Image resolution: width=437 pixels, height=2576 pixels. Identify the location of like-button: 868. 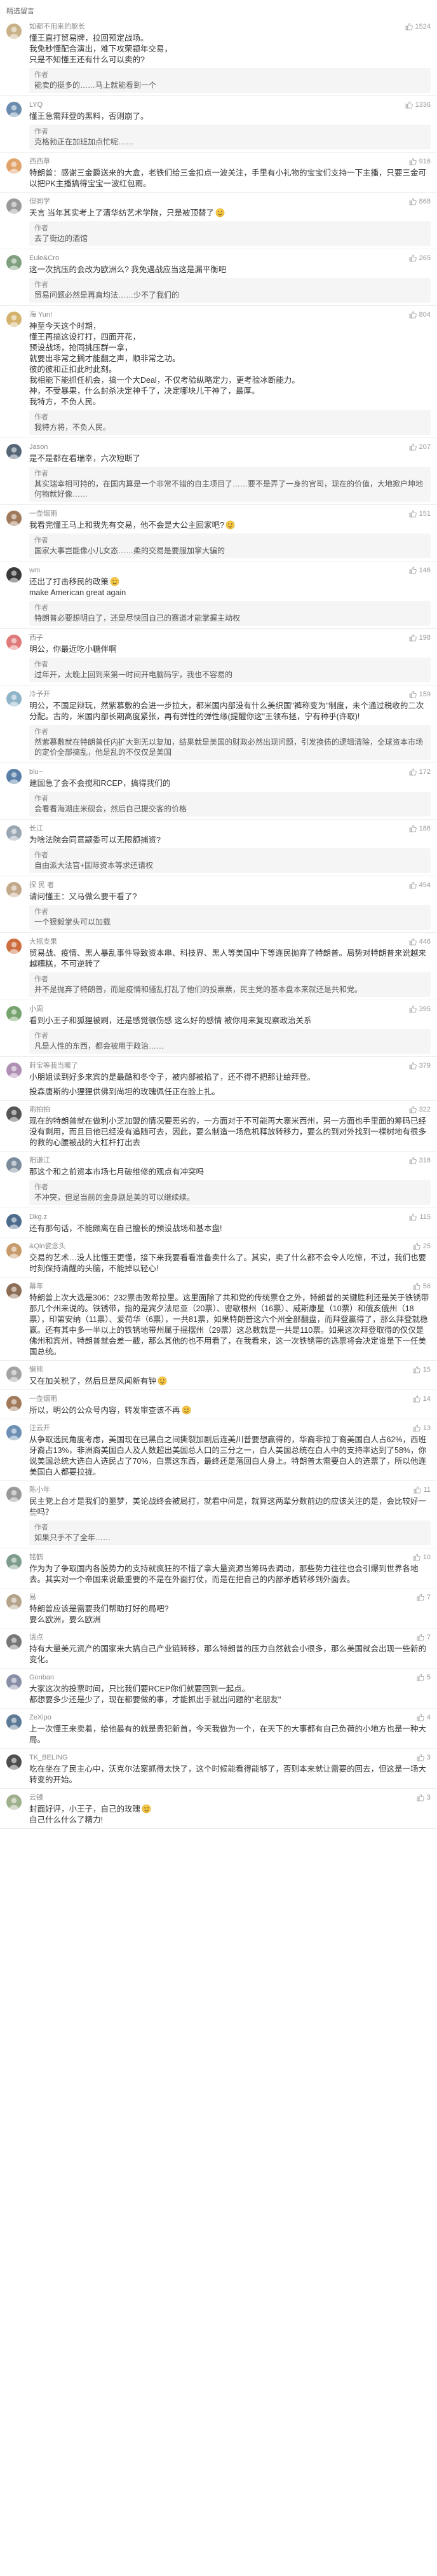
(420, 201).